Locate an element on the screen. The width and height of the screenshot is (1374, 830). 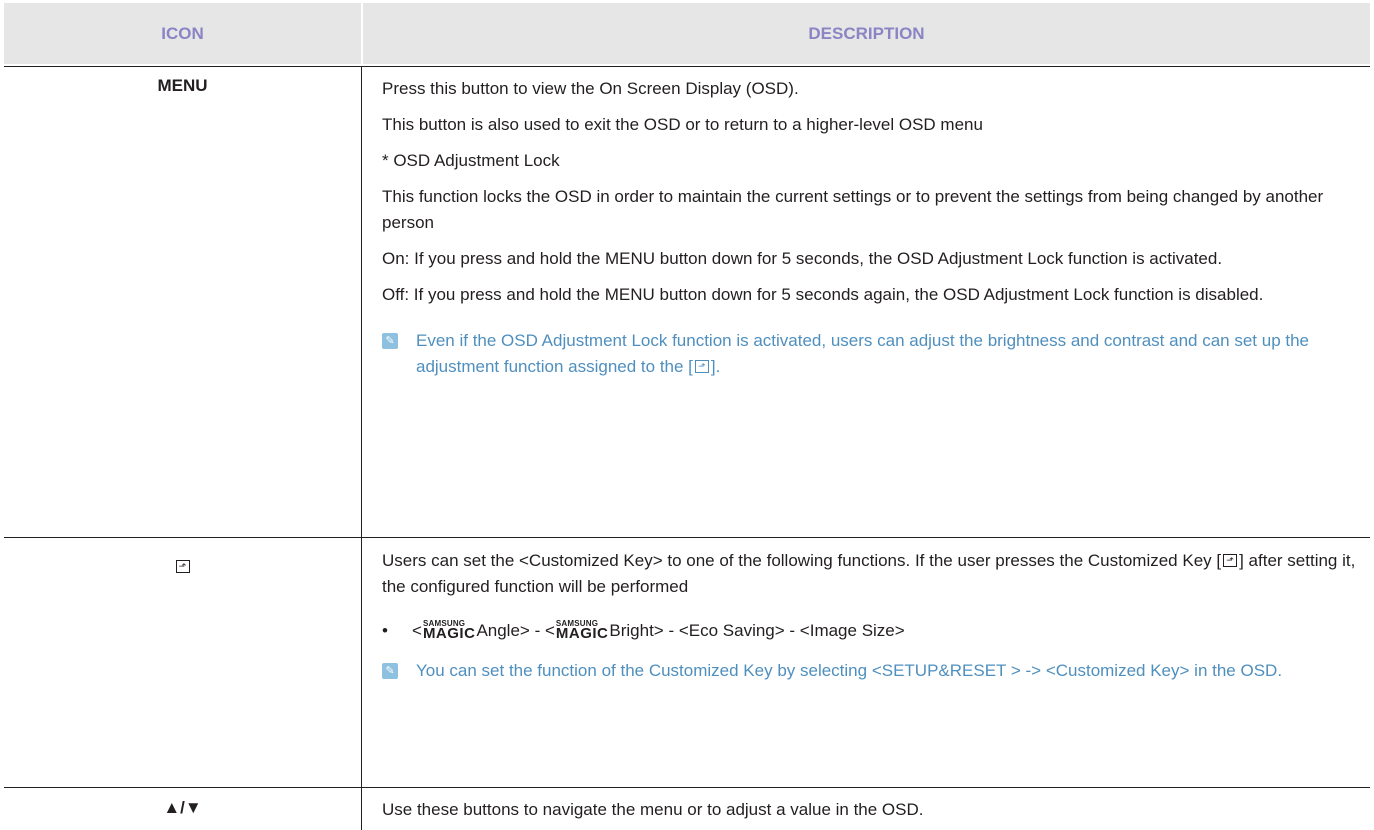
customized-key-icon-cell: ⬏ is located at coordinates (182, 567).